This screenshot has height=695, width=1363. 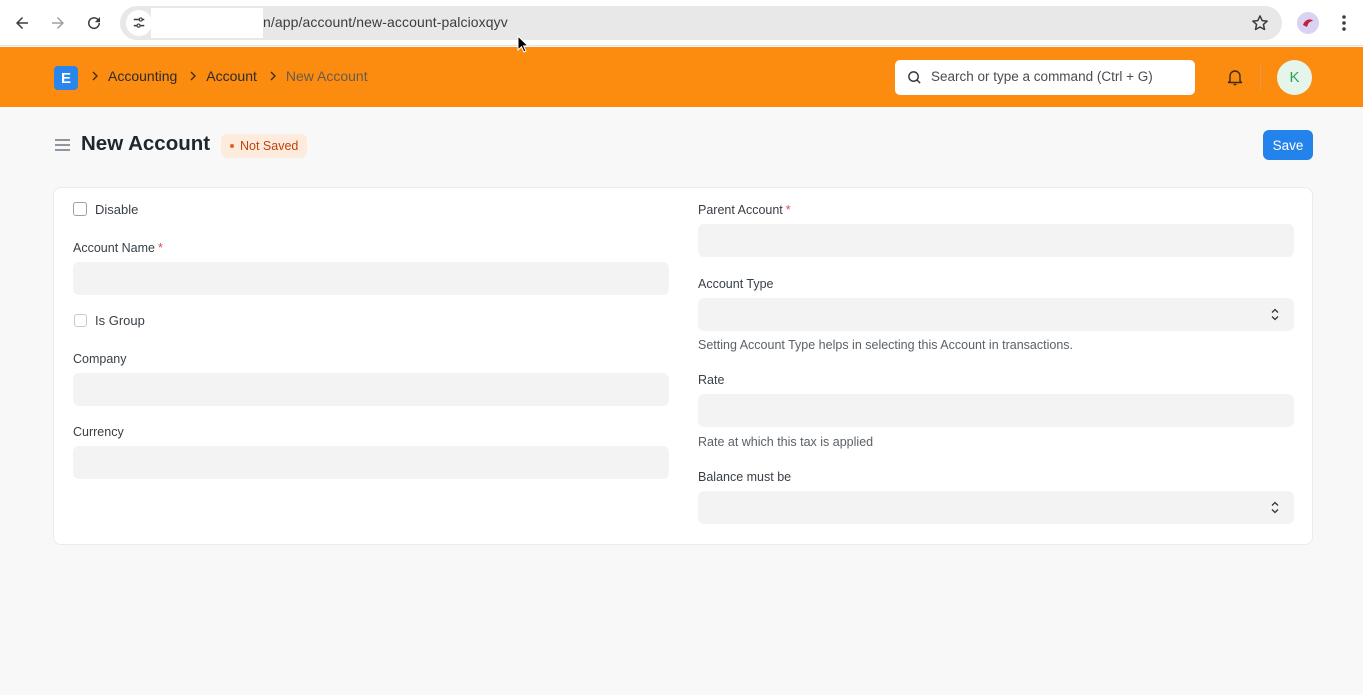 I want to click on balance-must-be-select, so click(x=996, y=507).